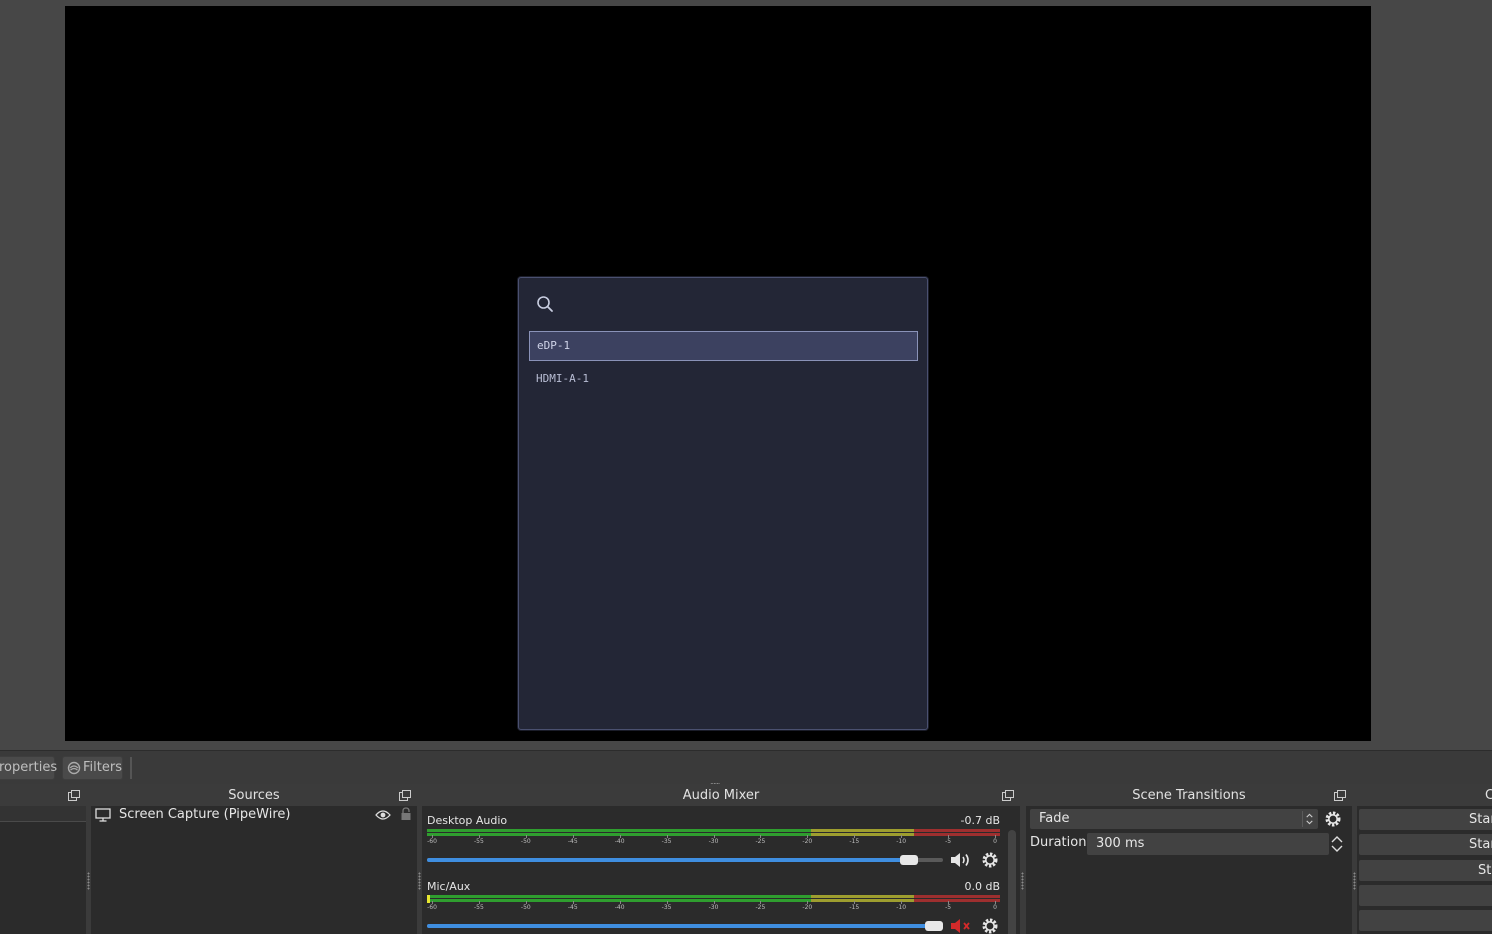  I want to click on eye-icon, so click(383, 815).